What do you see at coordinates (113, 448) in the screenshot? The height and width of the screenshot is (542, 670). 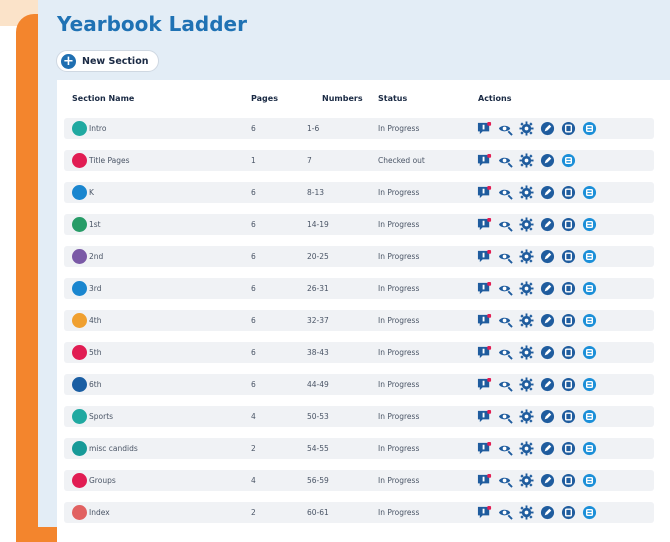 I see `section-name: misc candids` at bounding box center [113, 448].